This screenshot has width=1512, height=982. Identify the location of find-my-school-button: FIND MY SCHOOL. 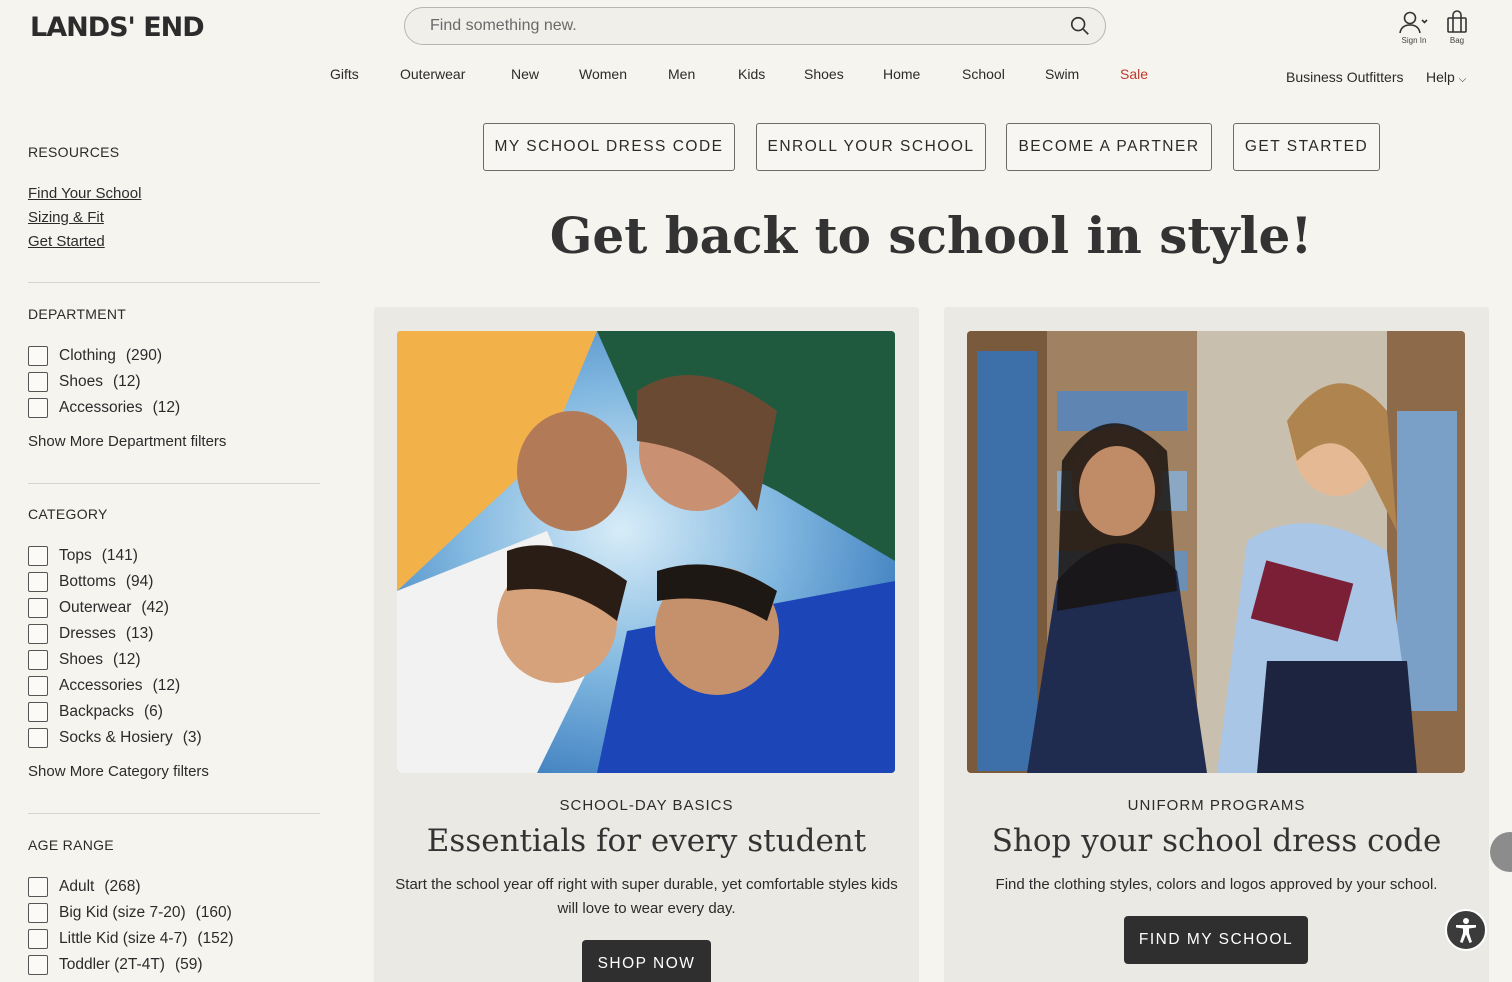
(1216, 940).